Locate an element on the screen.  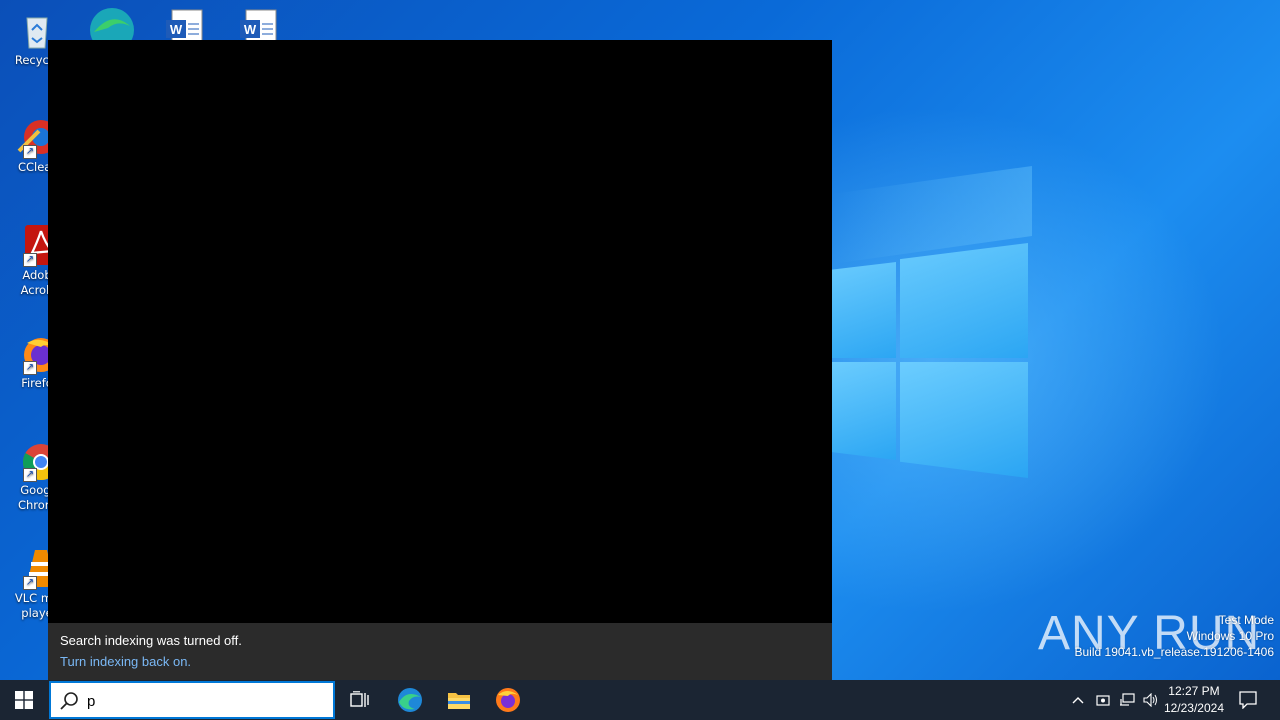
indexing-off-message: Search indexing was turned off. is located at coordinates (151, 640).